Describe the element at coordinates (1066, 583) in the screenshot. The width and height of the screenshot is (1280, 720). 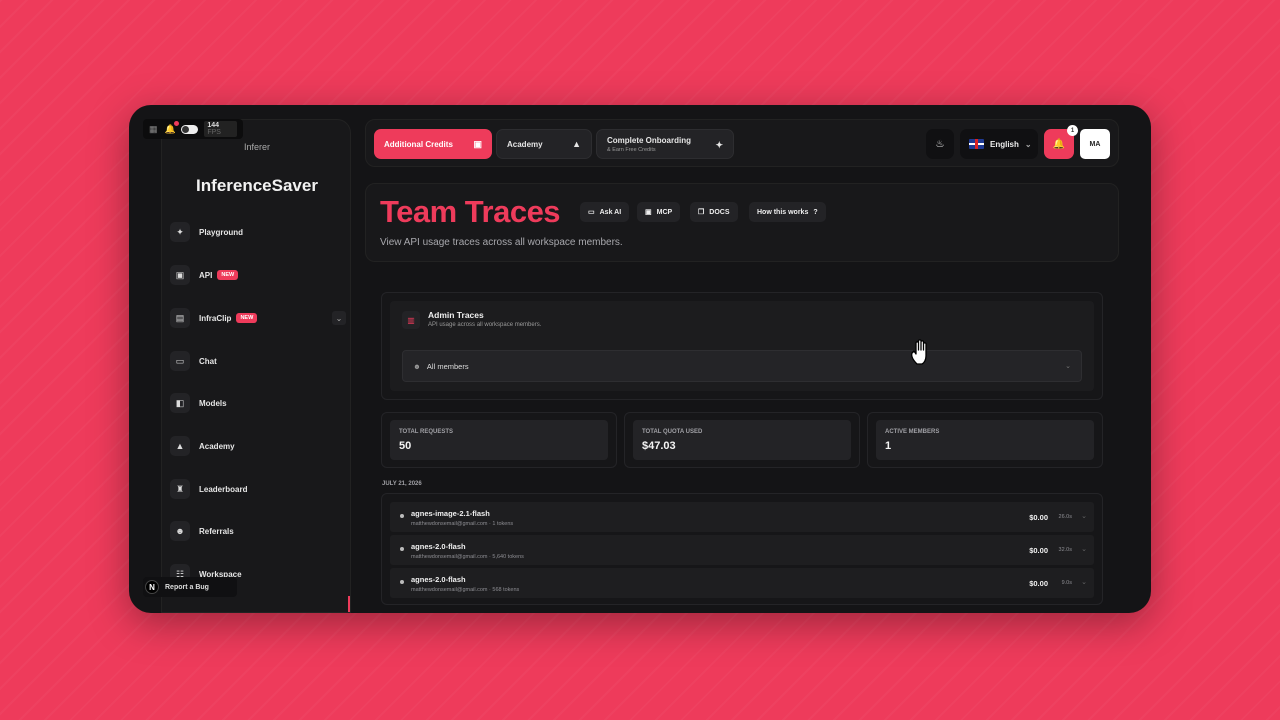
I see `trace-duration: 9.0s` at that location.